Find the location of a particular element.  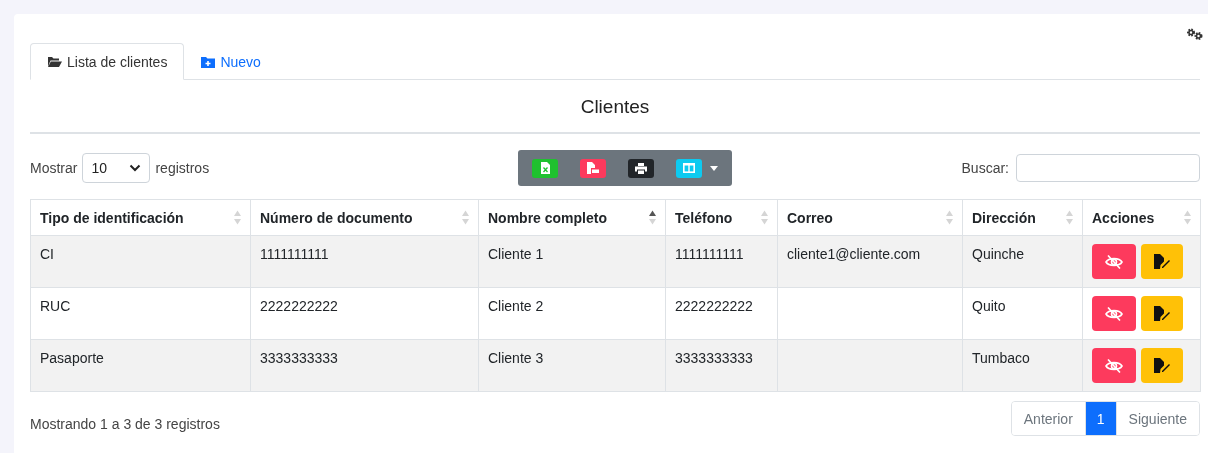

columns-icon is located at coordinates (689, 168).